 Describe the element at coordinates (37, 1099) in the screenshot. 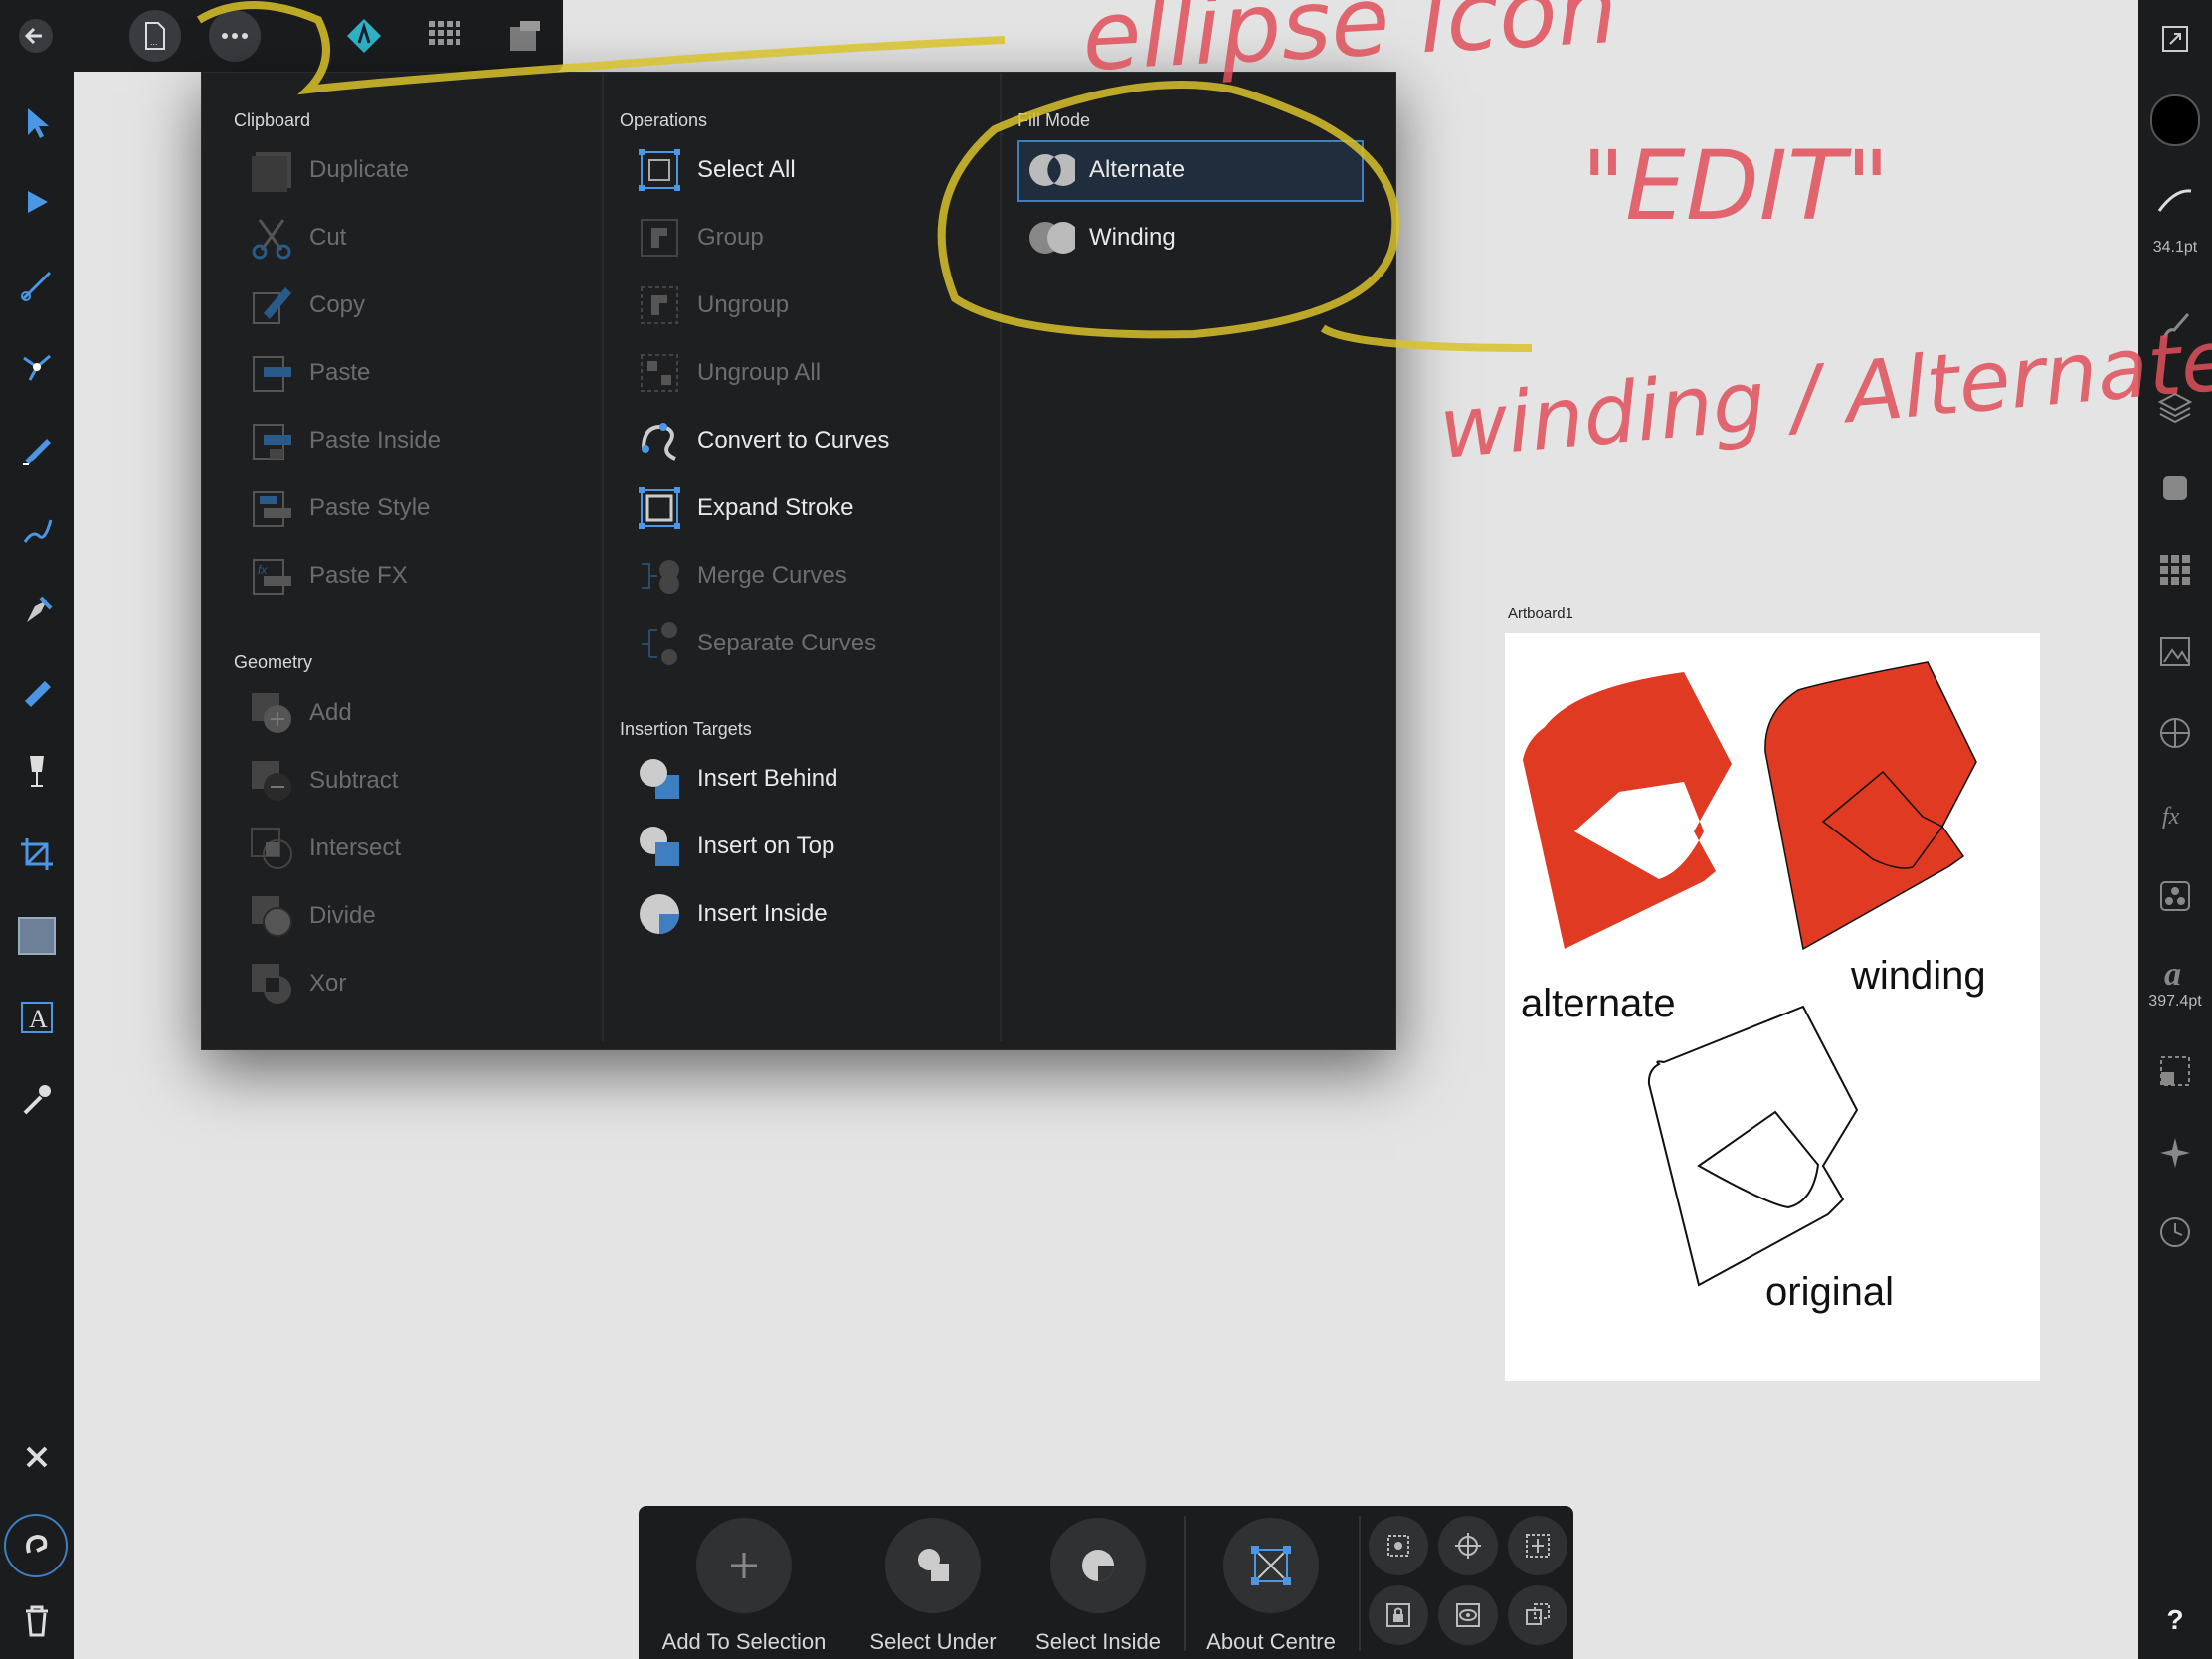

I see `color-picker-tool-icon` at that location.